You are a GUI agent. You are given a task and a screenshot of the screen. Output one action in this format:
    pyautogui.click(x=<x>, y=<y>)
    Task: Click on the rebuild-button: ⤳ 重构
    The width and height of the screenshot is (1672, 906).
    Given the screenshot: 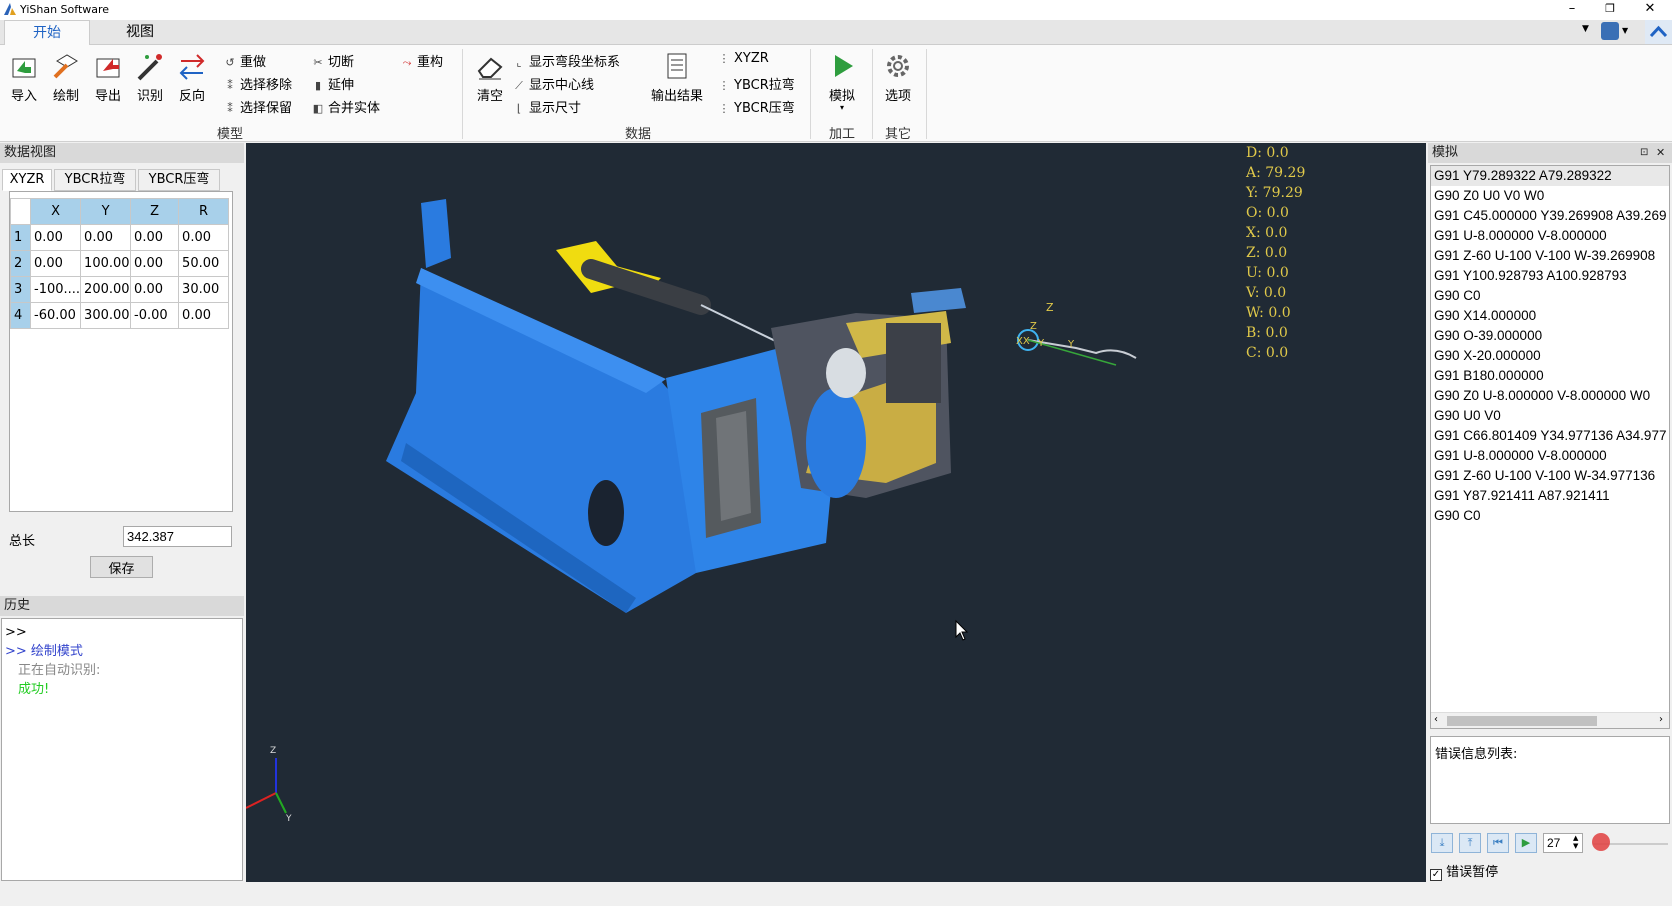 What is the action you would take?
    pyautogui.click(x=421, y=61)
    